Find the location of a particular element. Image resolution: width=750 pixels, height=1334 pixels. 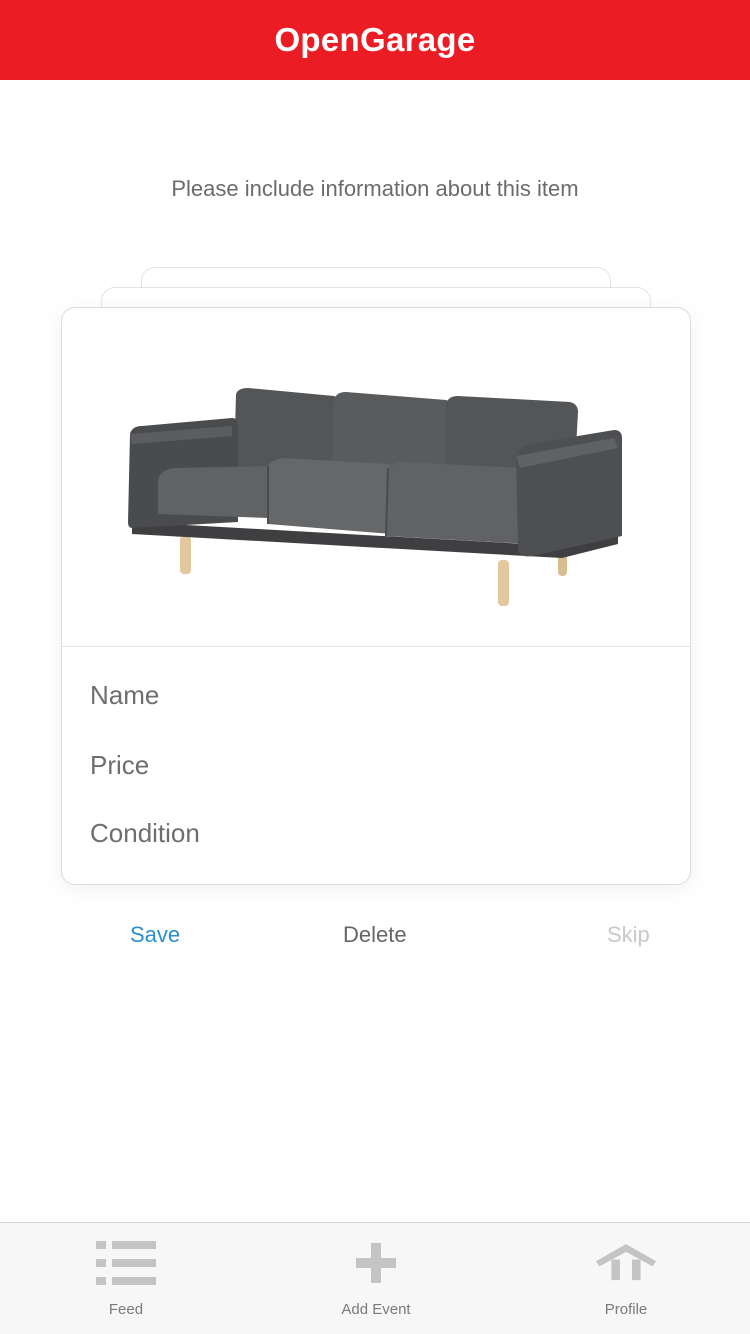

price-field is located at coordinates (370, 765).